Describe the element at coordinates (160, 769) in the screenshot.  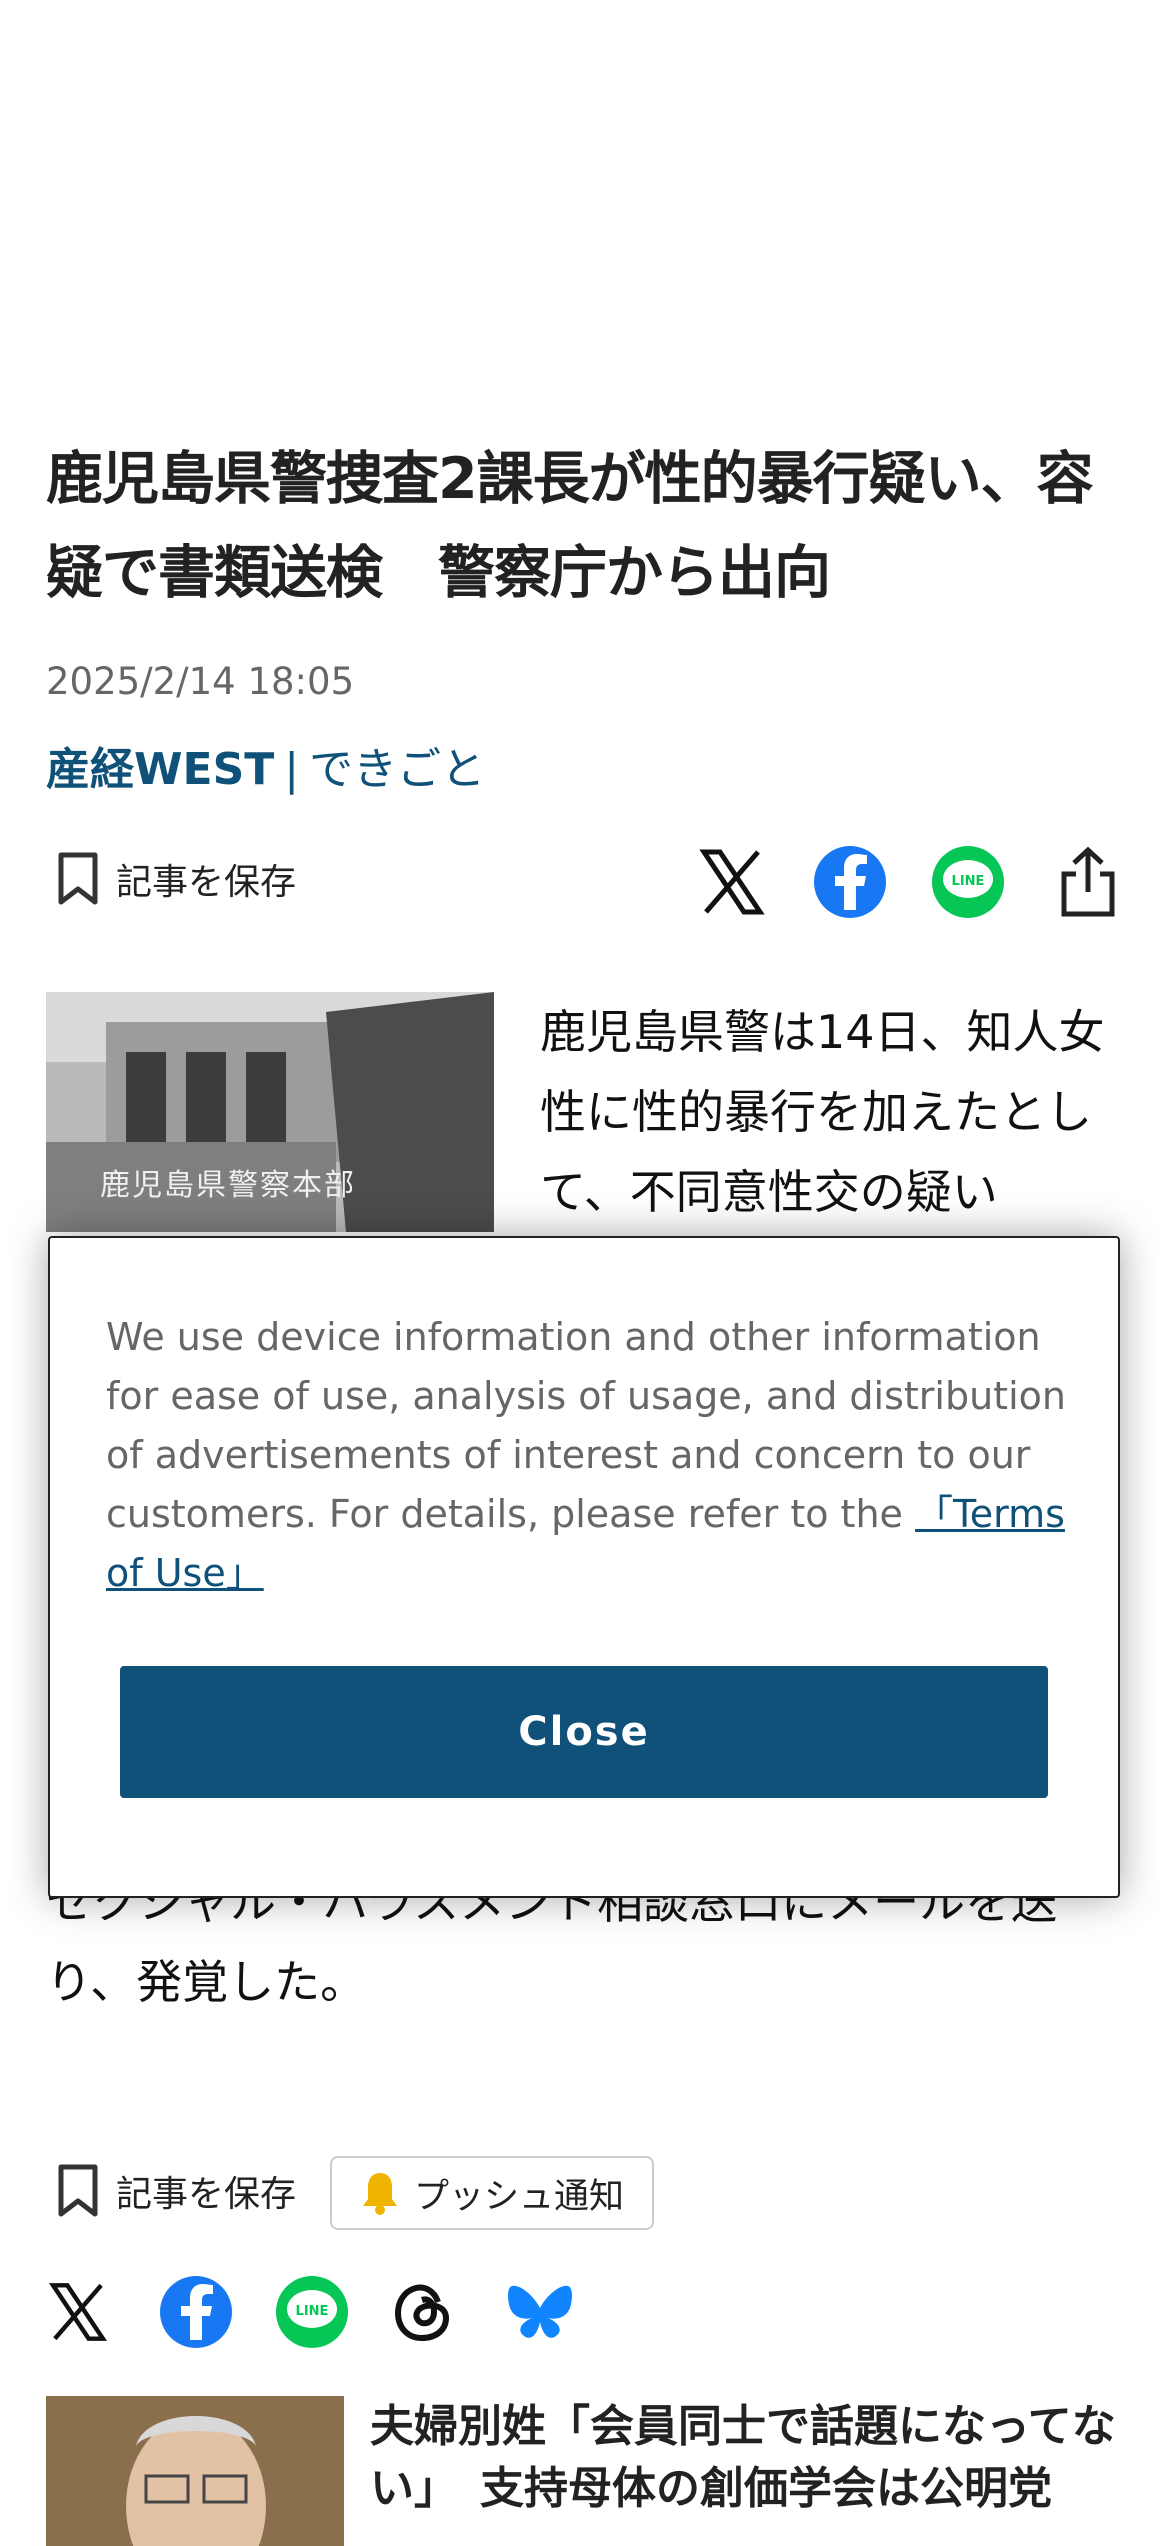
I see `publisher-link: 産経WEST` at that location.